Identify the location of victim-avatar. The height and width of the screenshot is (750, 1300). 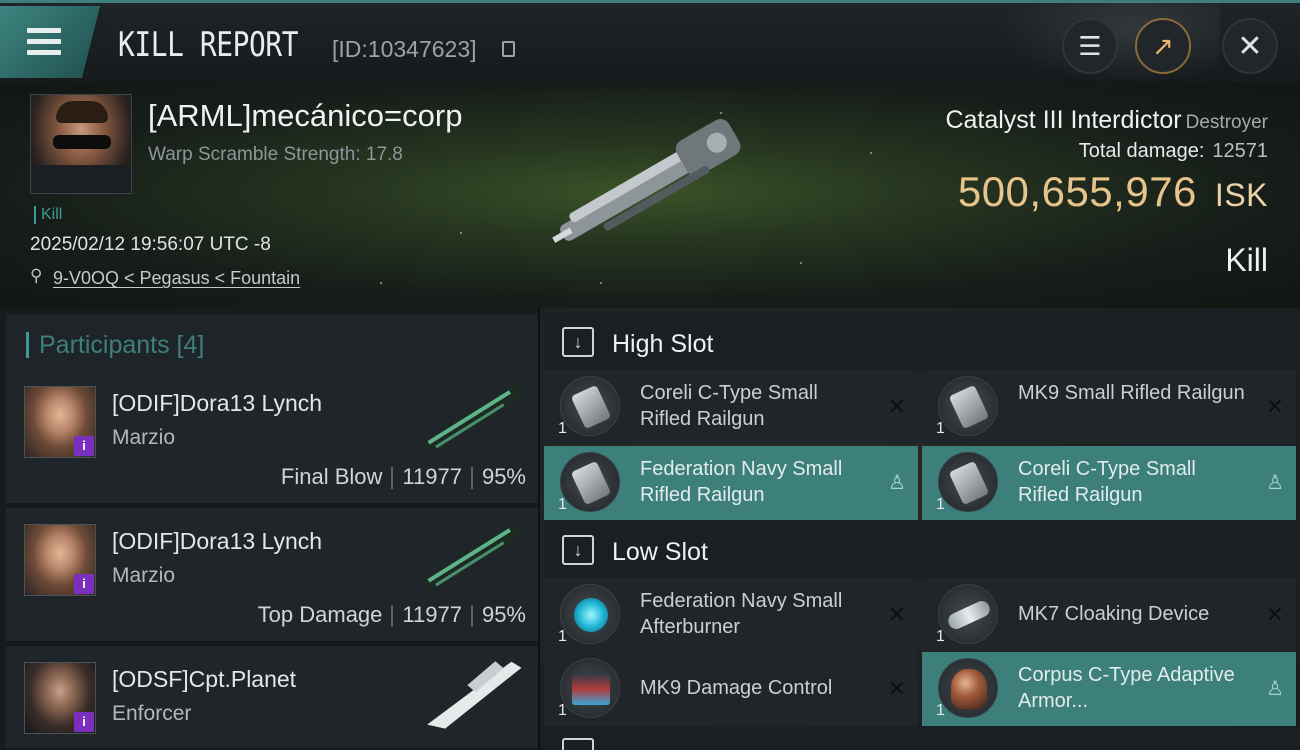
(81, 144).